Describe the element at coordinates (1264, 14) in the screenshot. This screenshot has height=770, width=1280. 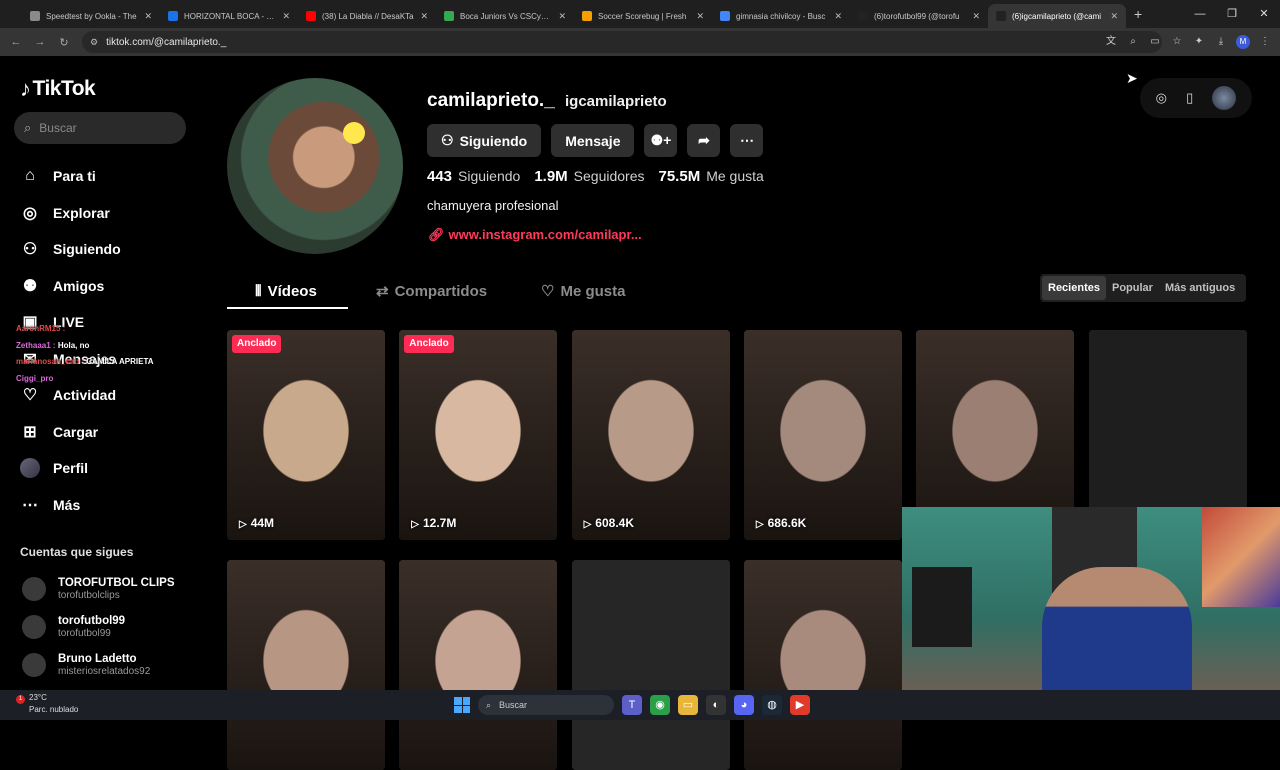
I see `close-icon: ✕` at that location.